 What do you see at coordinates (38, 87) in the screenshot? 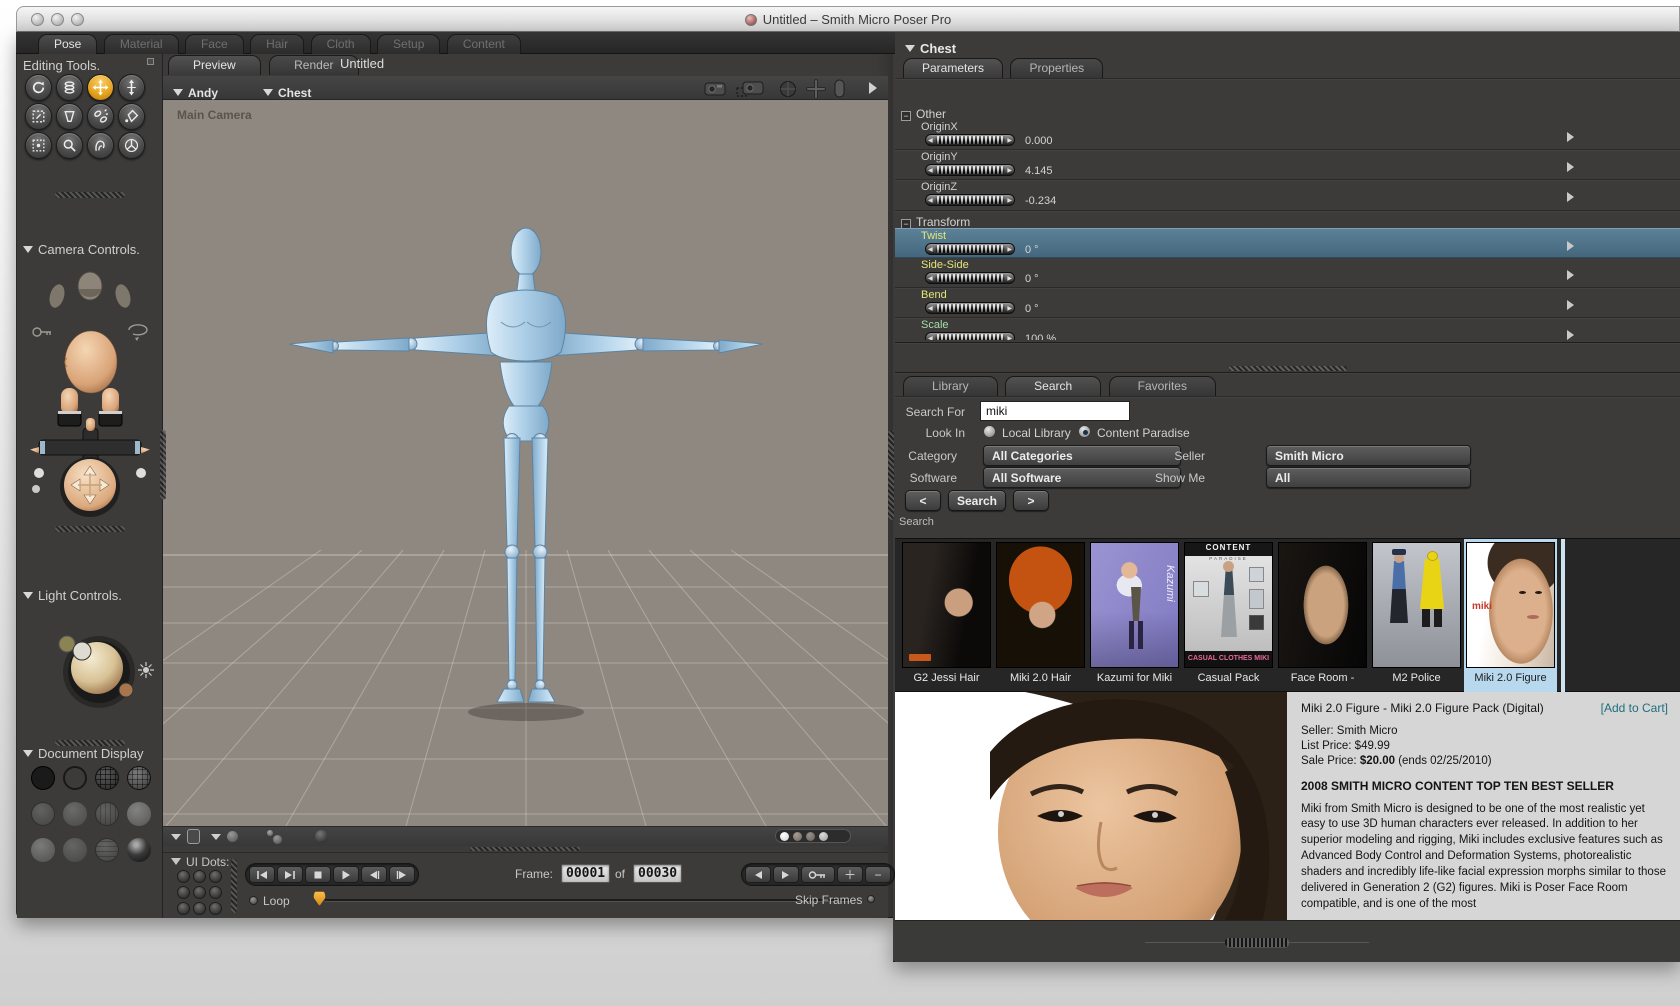
I see `rotate-tool-button` at bounding box center [38, 87].